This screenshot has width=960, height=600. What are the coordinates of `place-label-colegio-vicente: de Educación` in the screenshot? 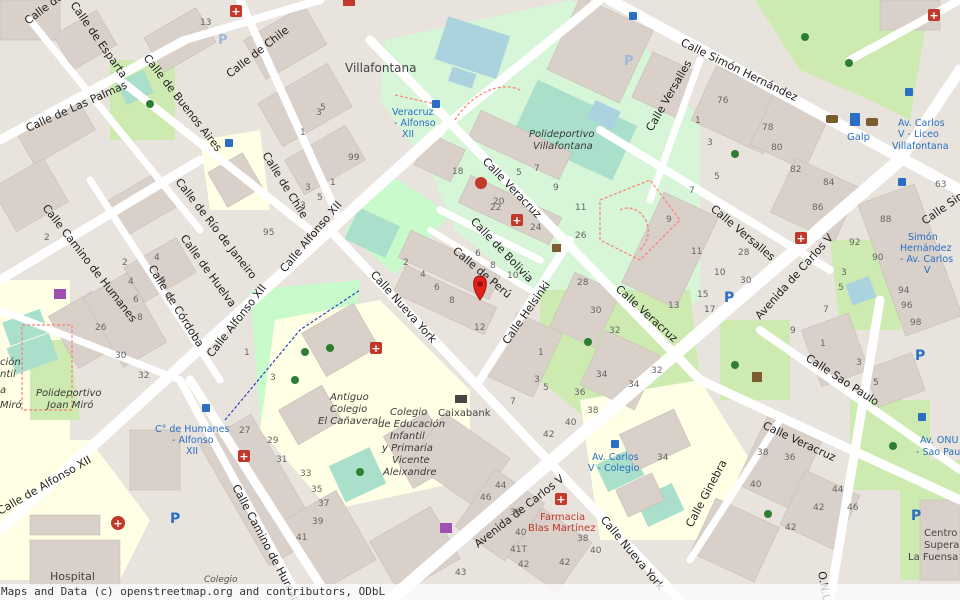 It's located at (411, 424).